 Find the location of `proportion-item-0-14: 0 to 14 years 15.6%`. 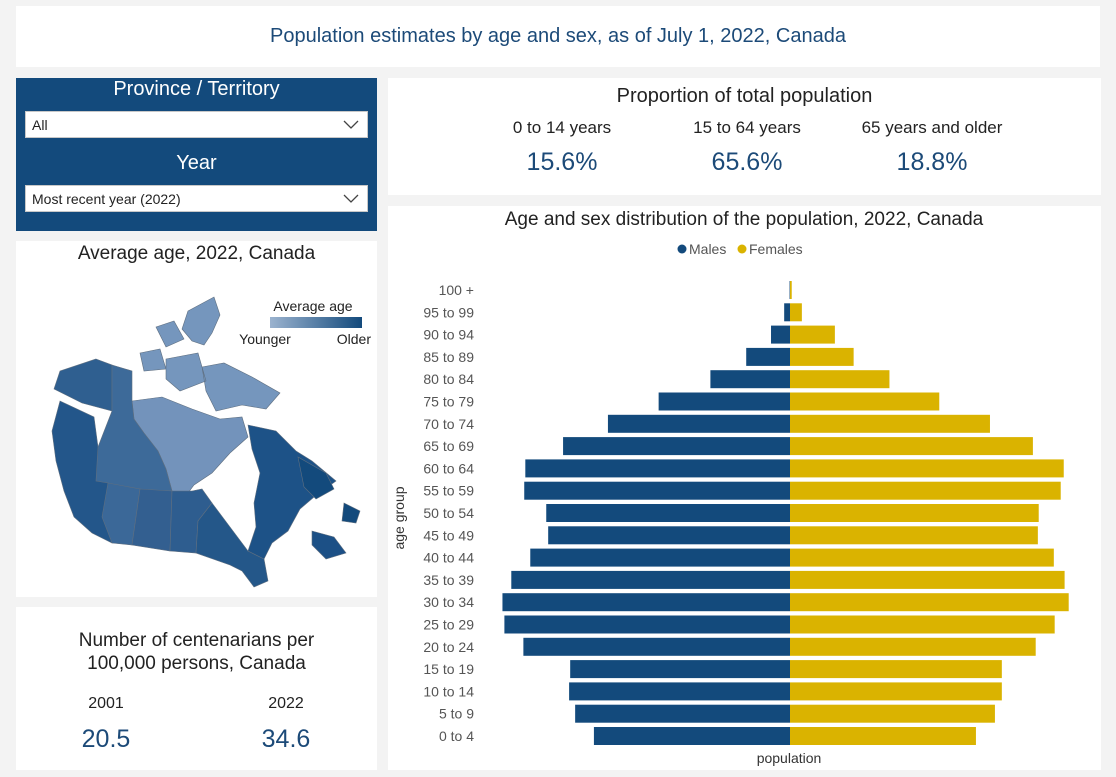

proportion-item-0-14: 0 to 14 years 15.6% is located at coordinates (562, 147).